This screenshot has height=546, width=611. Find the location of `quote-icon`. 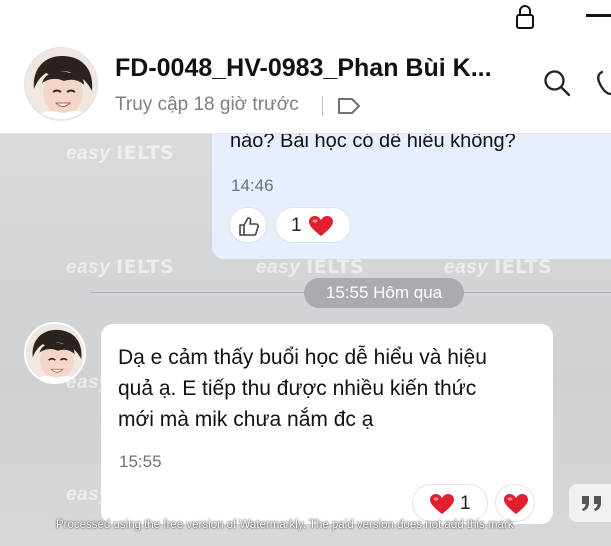

quote-icon is located at coordinates (591, 503).